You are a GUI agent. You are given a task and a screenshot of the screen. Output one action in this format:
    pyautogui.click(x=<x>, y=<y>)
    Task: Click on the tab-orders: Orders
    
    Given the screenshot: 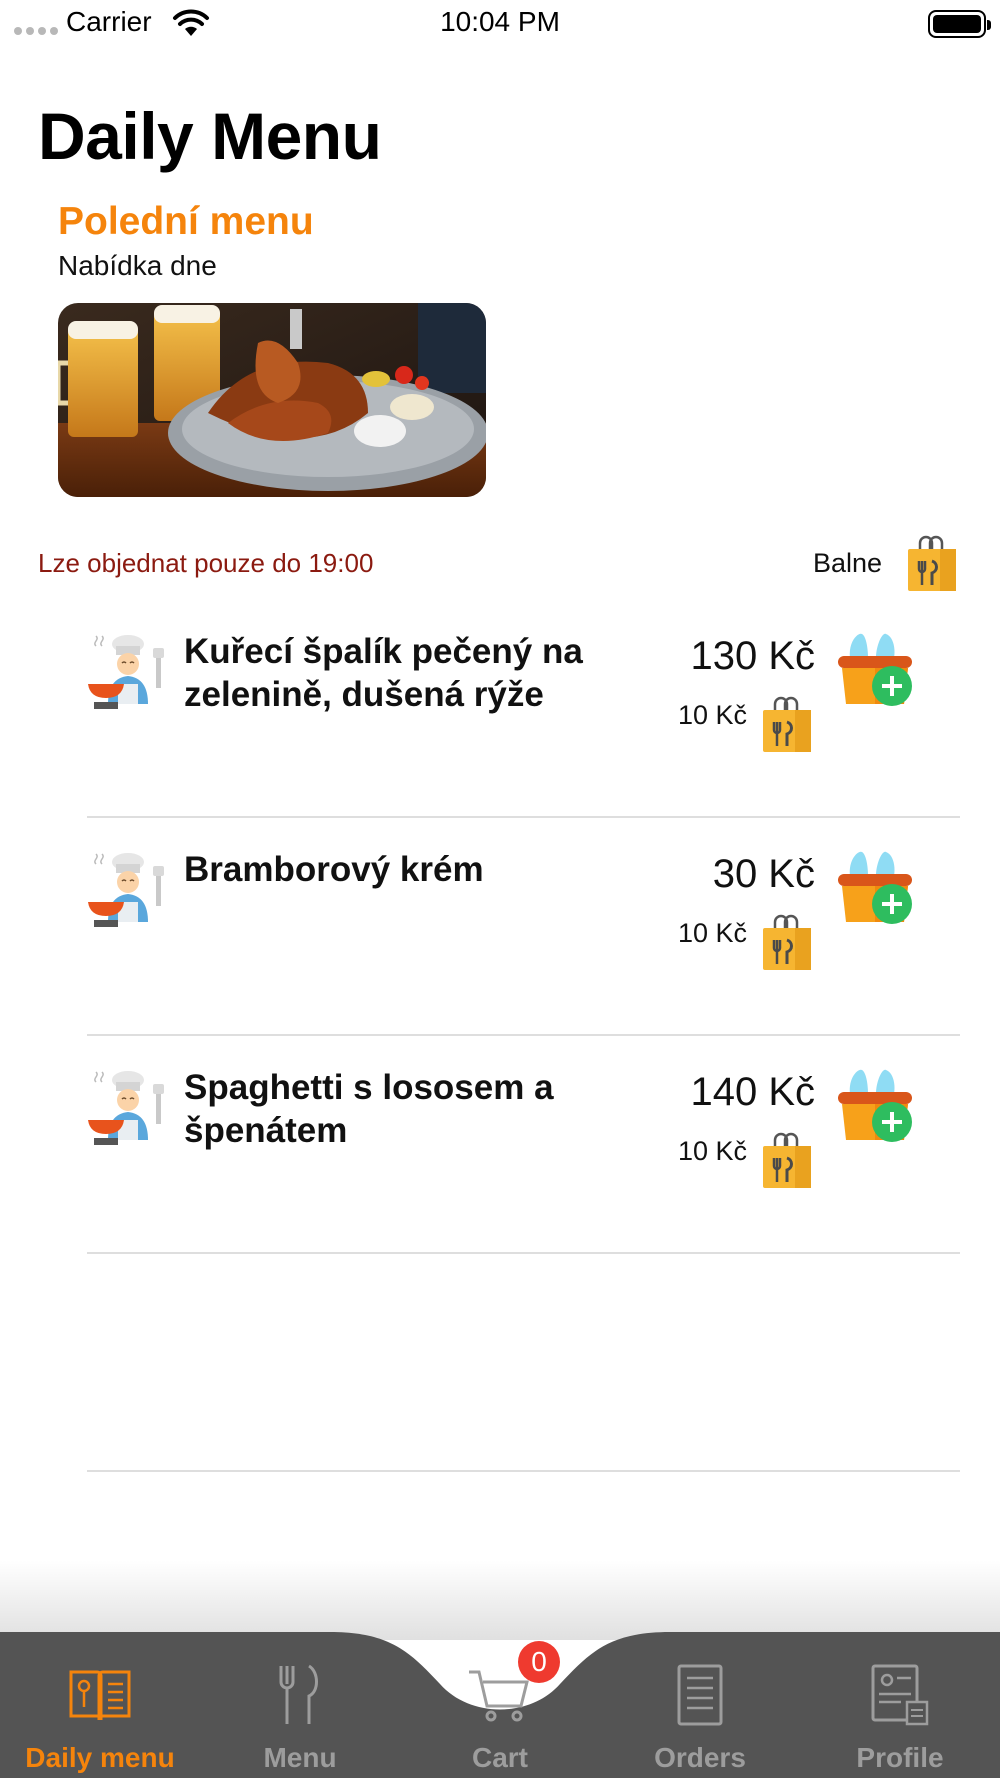 What is the action you would take?
    pyautogui.click(x=700, y=1705)
    